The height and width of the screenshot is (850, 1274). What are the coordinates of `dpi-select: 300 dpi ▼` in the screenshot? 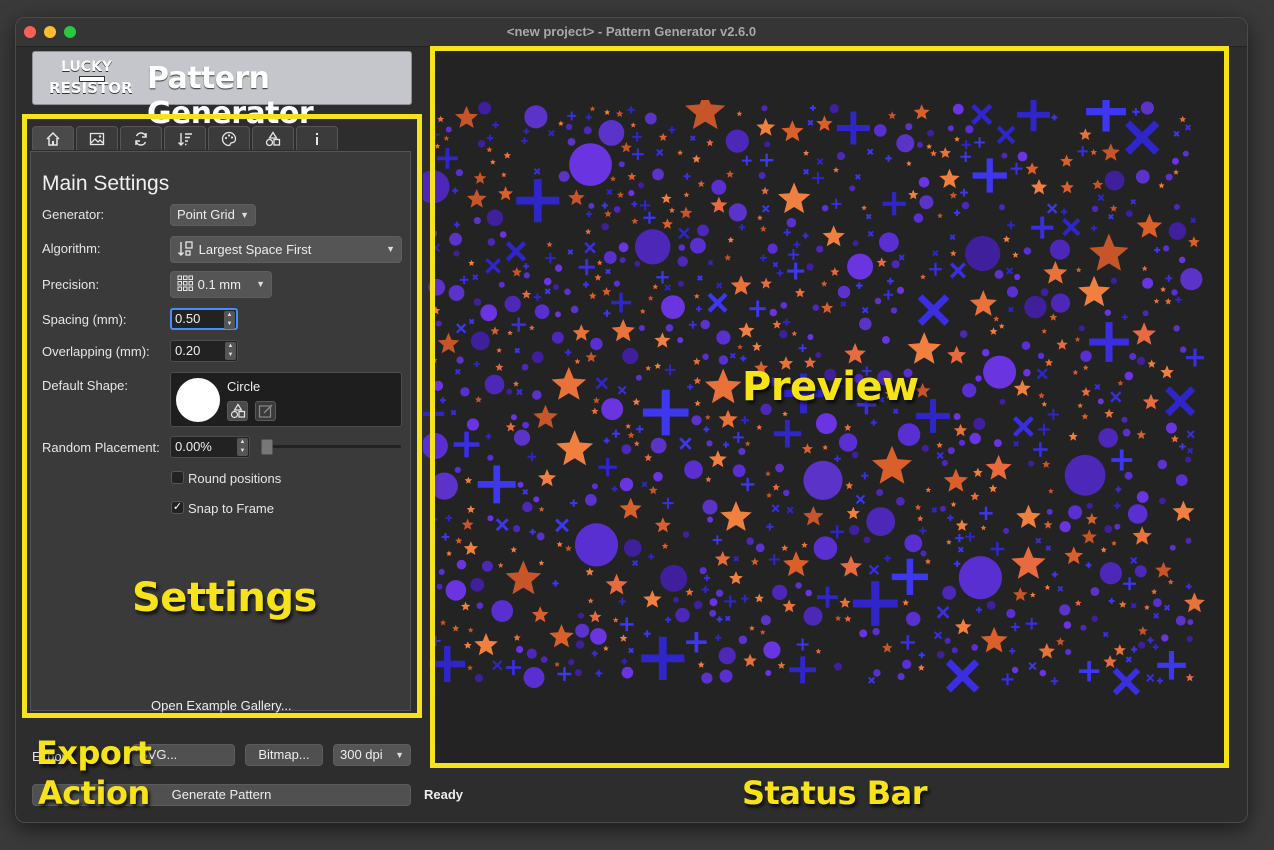 It's located at (372, 755).